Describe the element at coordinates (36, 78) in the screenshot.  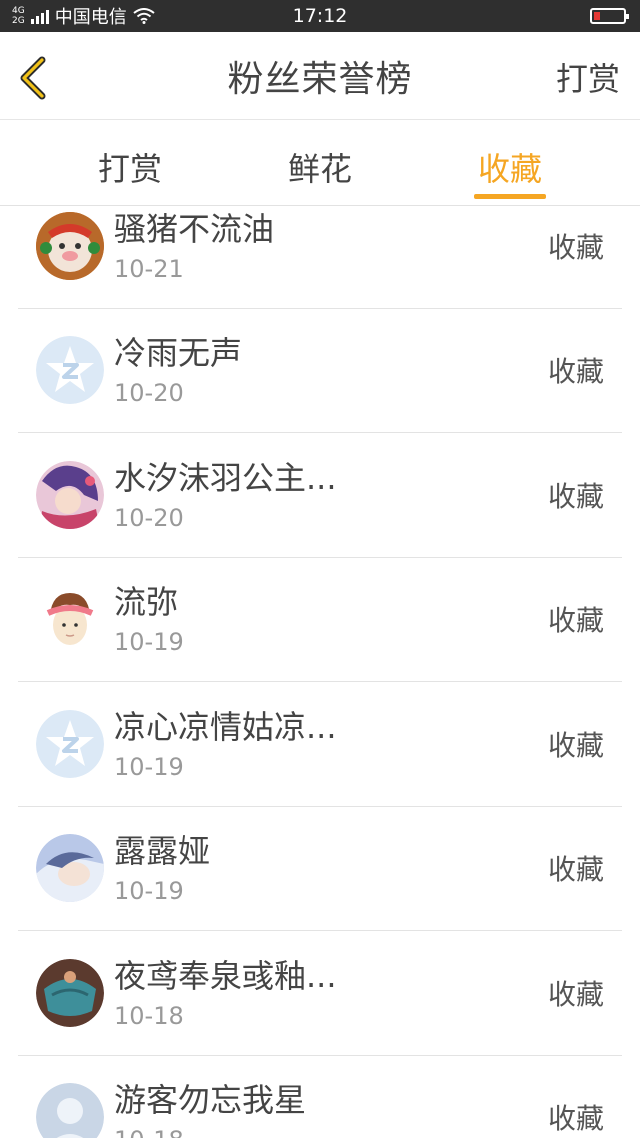
I see `back-chevron-icon` at that location.